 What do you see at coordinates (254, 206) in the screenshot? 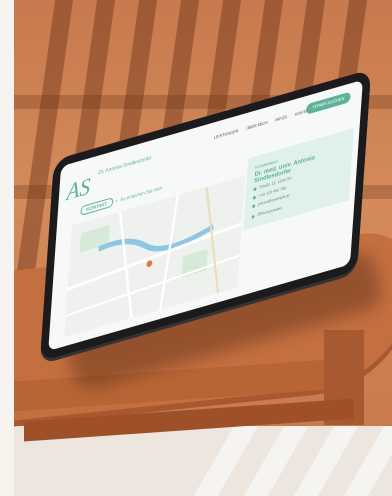
I see `email-icon` at bounding box center [254, 206].